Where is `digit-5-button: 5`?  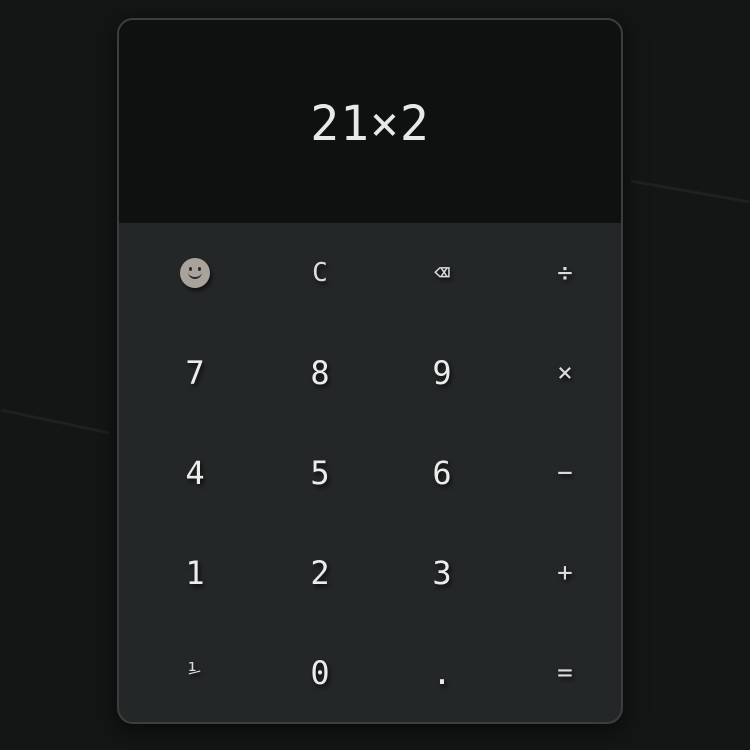
digit-5-button: 5 is located at coordinates (320, 473).